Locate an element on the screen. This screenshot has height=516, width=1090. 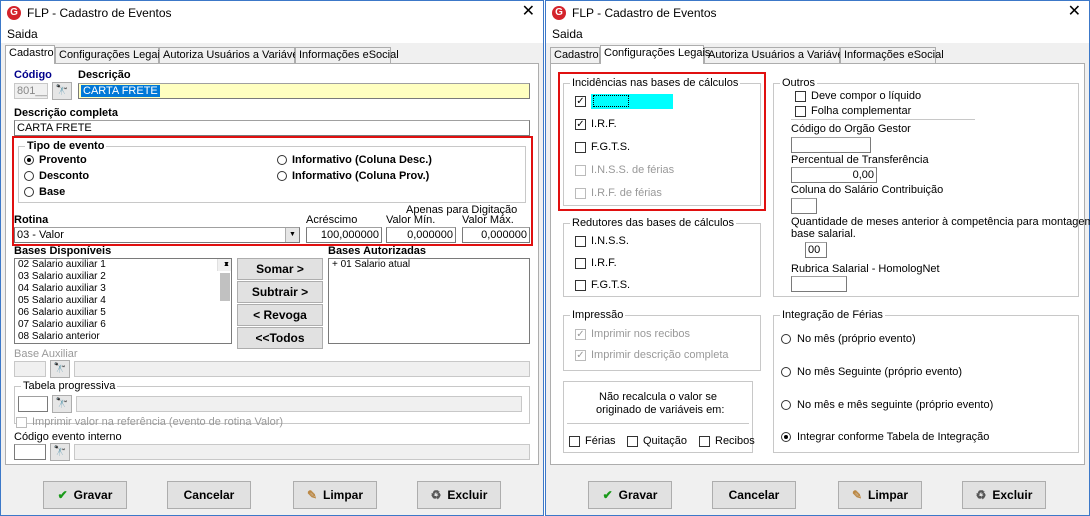
list-item: 03 Salario auxiliar 2 is located at coordinates (123, 277).